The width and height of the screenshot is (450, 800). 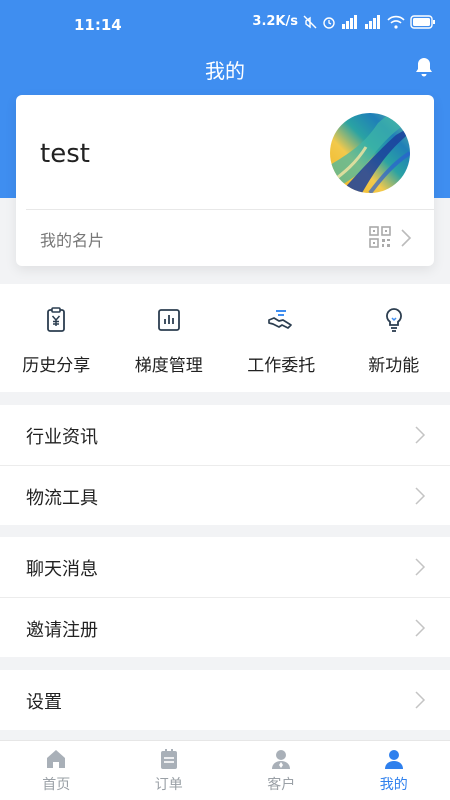 What do you see at coordinates (56, 338) in the screenshot?
I see `feature-history-share: 历史分享` at bounding box center [56, 338].